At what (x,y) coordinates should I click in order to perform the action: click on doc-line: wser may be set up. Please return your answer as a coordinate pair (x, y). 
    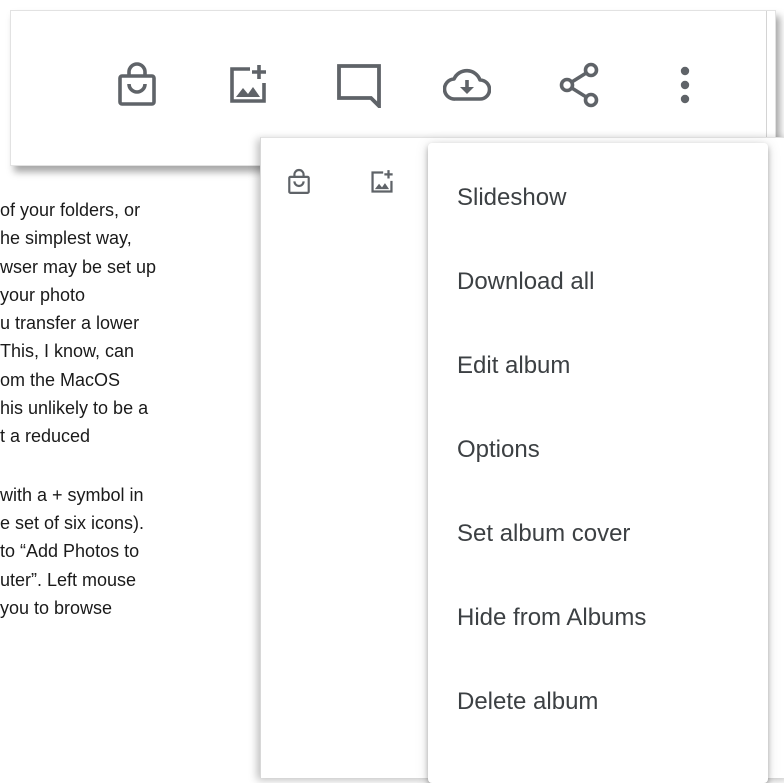
    Looking at the image, I should click on (78, 266).